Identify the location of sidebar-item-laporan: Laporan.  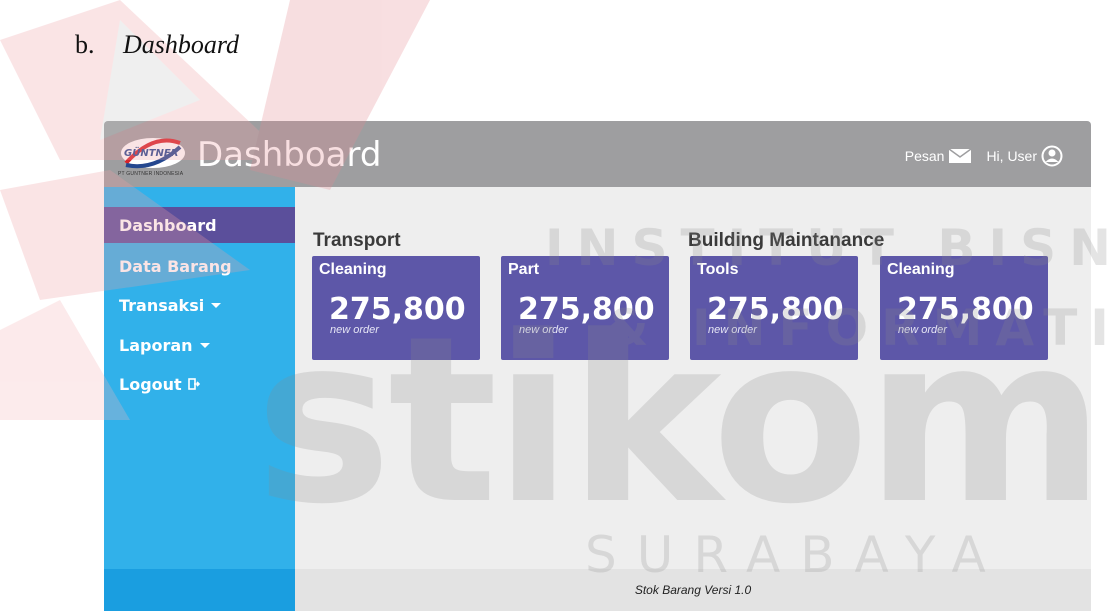
(199, 345).